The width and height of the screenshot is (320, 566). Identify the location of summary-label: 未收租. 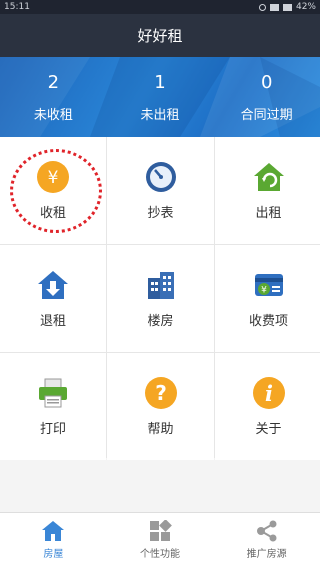
(53, 115).